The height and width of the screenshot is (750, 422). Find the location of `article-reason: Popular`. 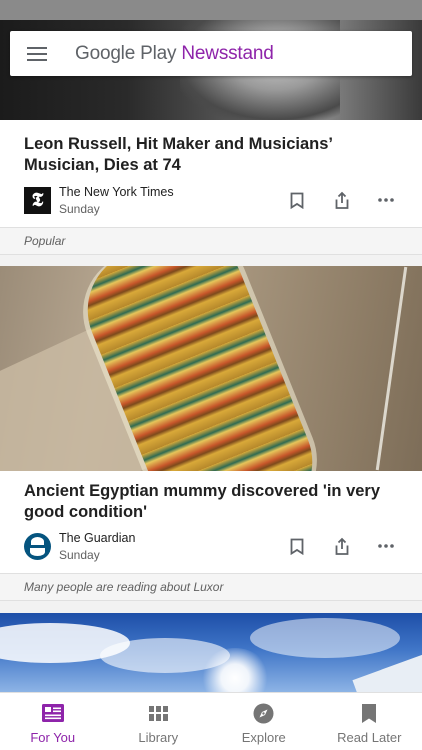

article-reason: Popular is located at coordinates (45, 241).